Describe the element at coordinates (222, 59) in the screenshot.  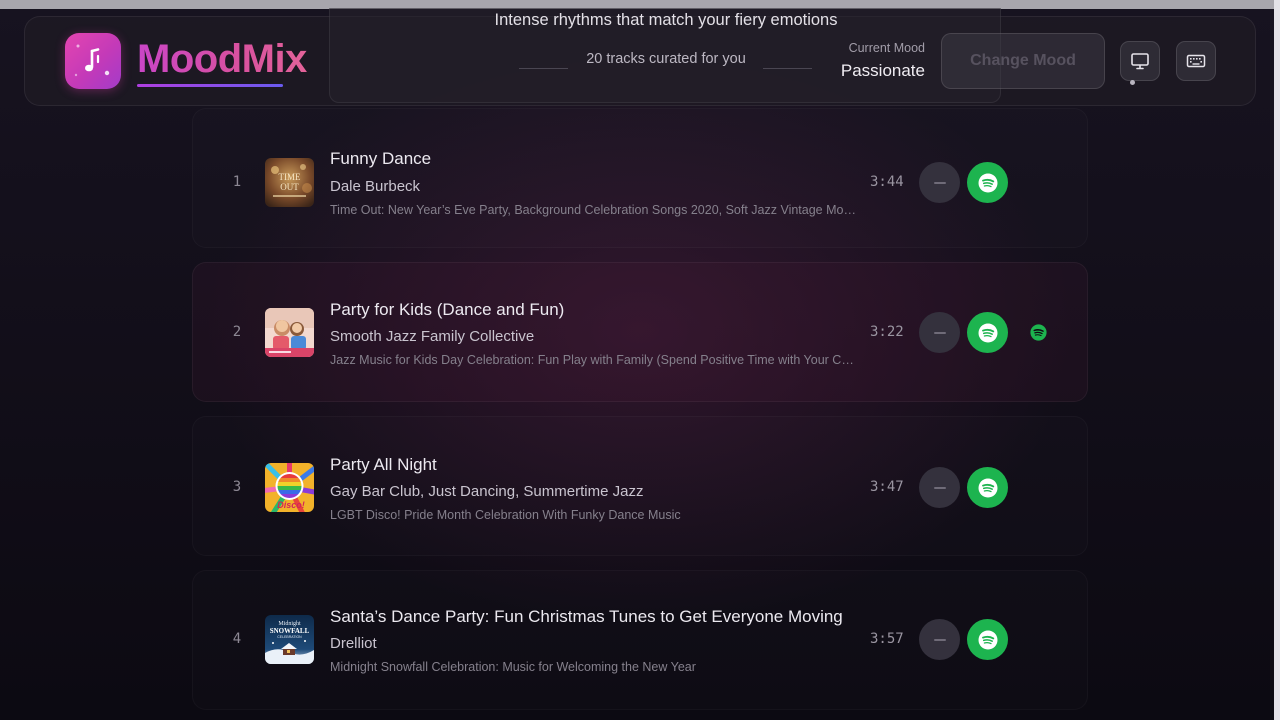
I see `app-name: MoodMix` at that location.